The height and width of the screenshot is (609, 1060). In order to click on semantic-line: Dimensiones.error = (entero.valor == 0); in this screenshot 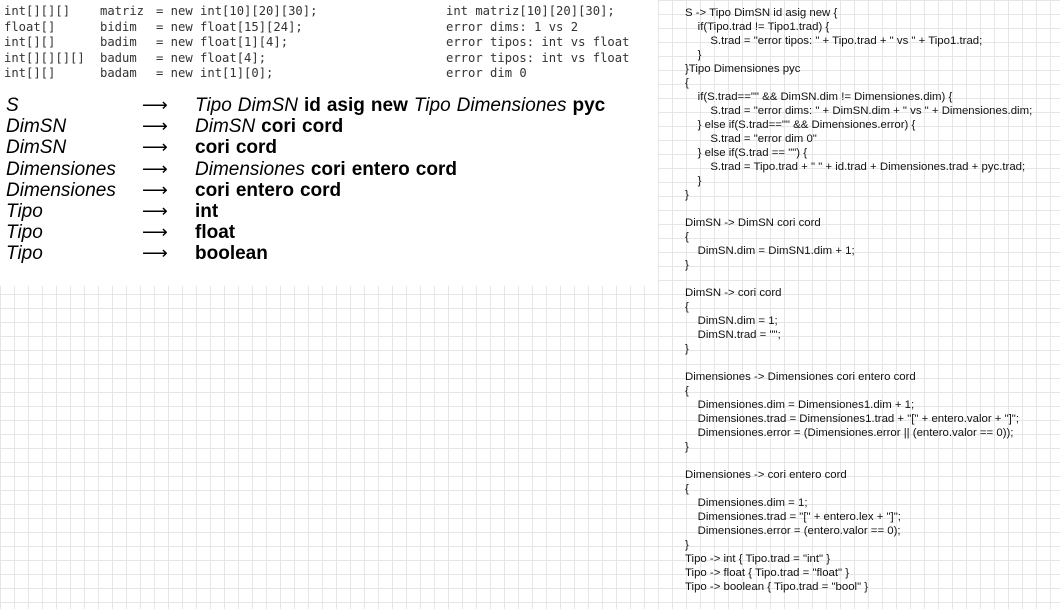, I will do `click(793, 531)`.